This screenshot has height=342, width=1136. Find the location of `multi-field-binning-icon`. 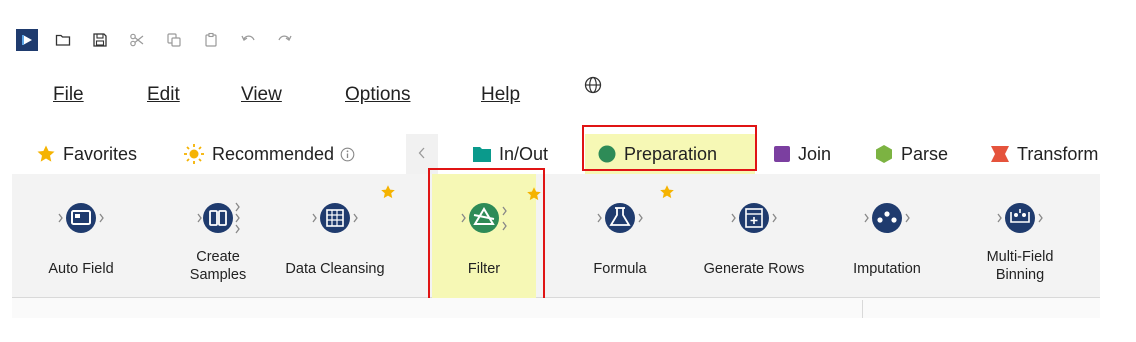

multi-field-binning-icon is located at coordinates (1020, 218).